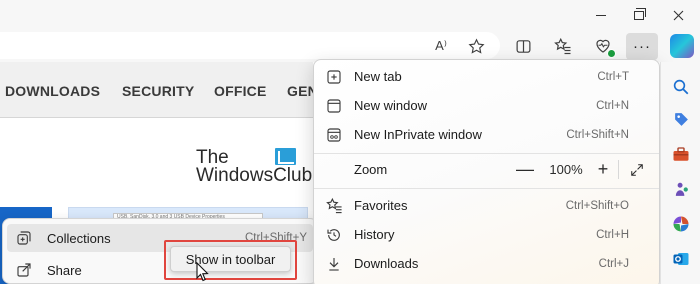  Describe the element at coordinates (254, 175) in the screenshot. I see `logo-line-2: WindowsClub` at that location.